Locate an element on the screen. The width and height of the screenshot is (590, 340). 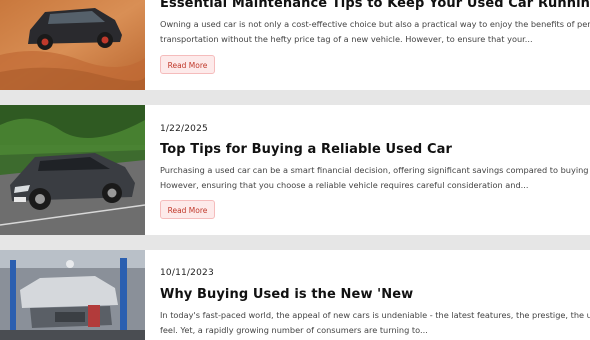
suv-desert-image is located at coordinates (72, 45).